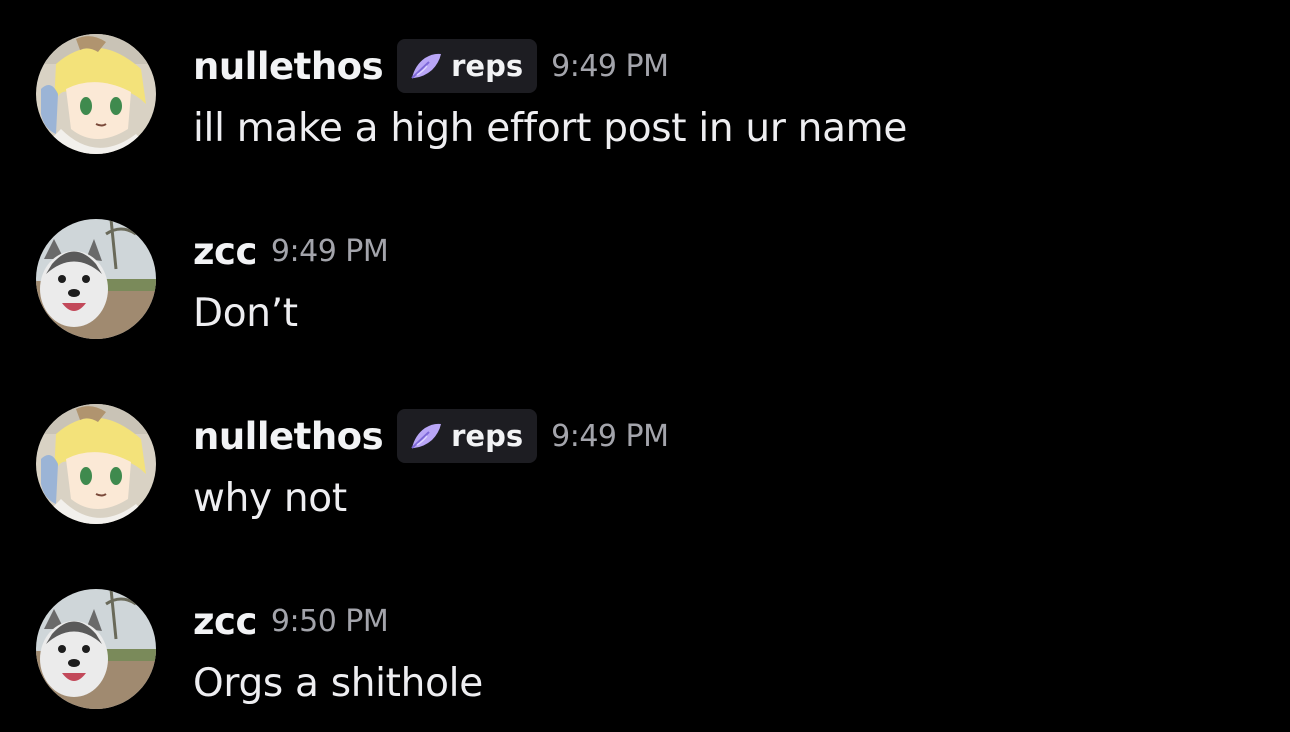 Image resolution: width=1290 pixels, height=732 pixels. Describe the element at coordinates (550, 128) in the screenshot. I see `message-text: ill make a high effort post in ur name` at that location.